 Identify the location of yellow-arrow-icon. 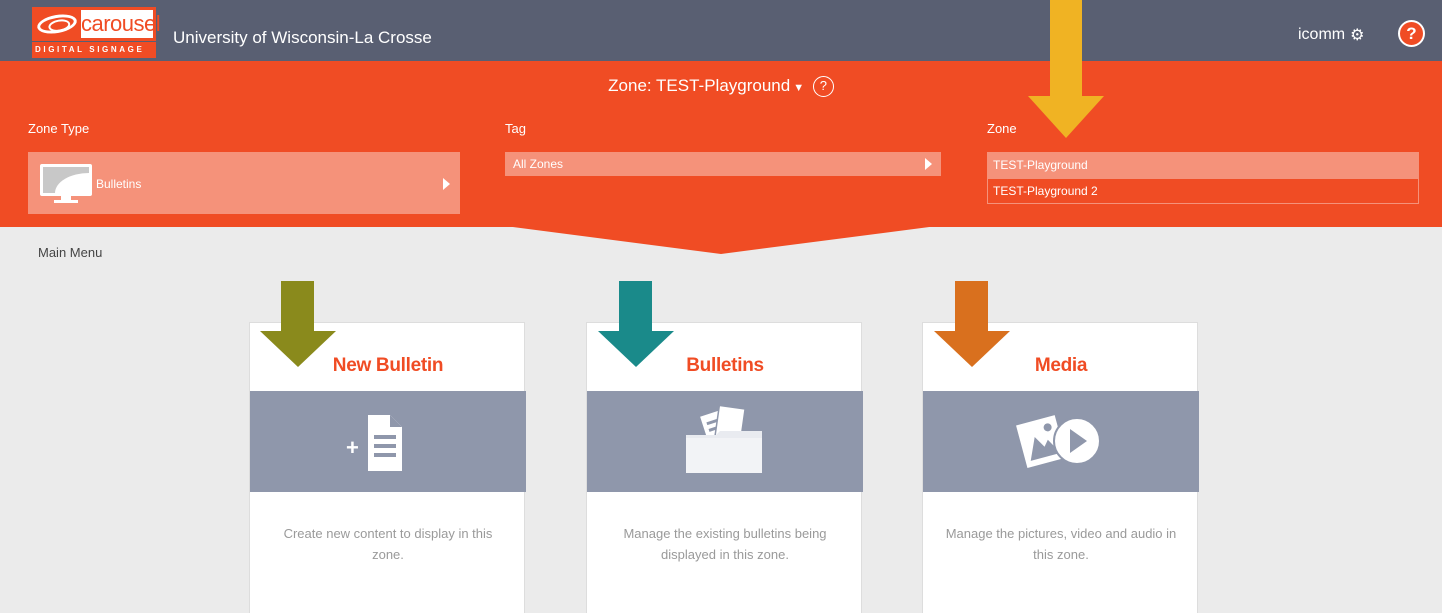
(1066, 69).